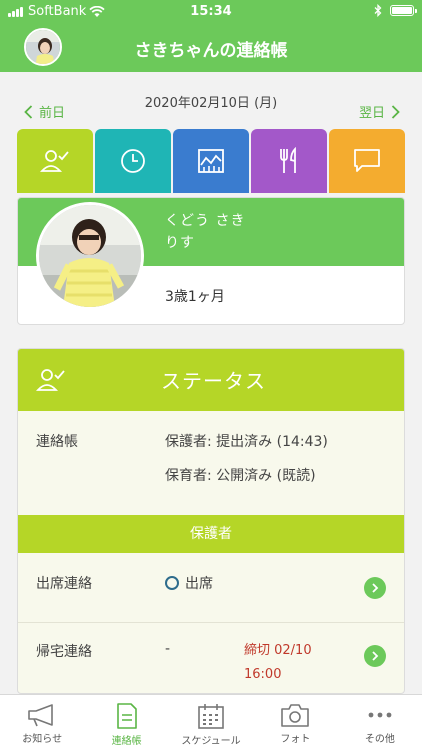 This screenshot has height=750, width=422. What do you see at coordinates (211, 51) in the screenshot?
I see `page-title: さきちゃんの連絡帳` at bounding box center [211, 51].